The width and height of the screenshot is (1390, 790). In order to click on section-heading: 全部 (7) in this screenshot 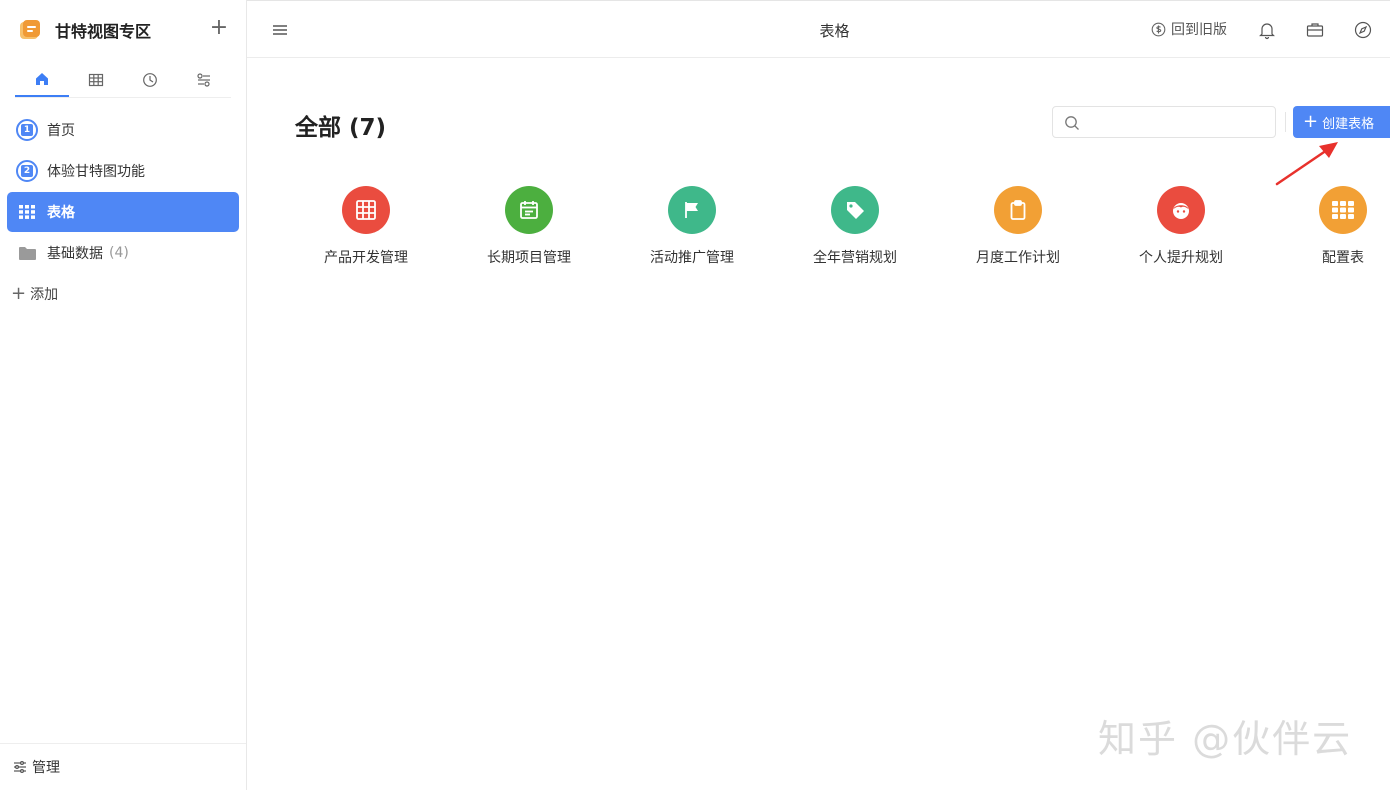, I will do `click(341, 128)`.